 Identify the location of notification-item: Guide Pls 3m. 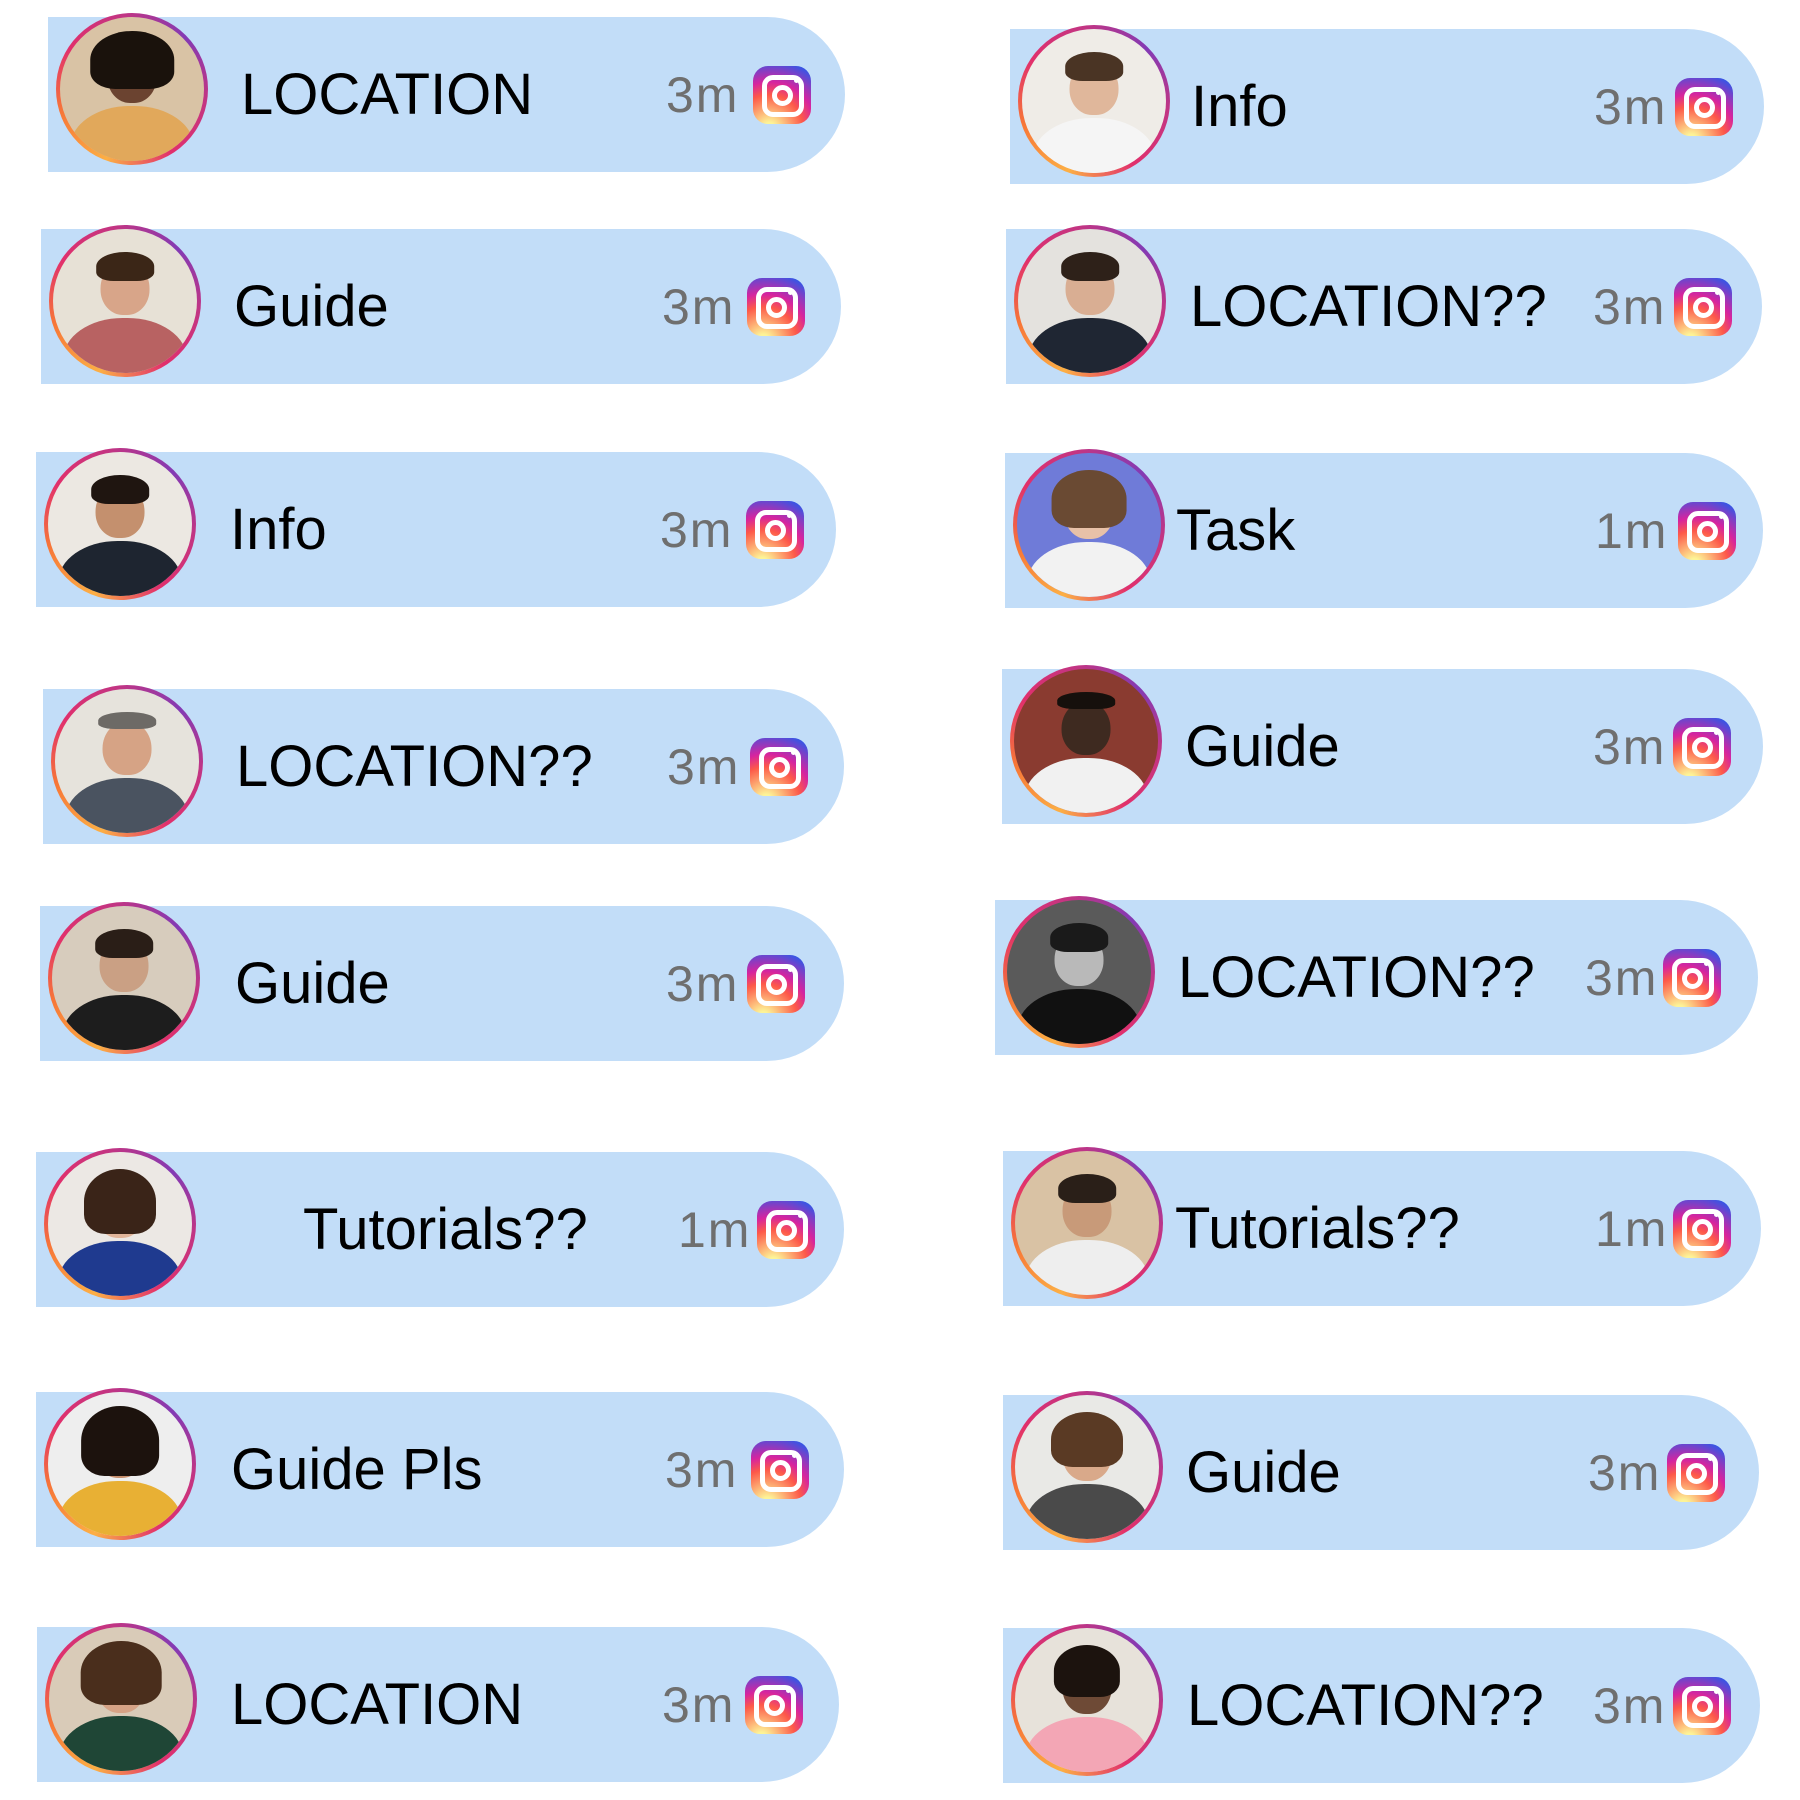
(440, 1467).